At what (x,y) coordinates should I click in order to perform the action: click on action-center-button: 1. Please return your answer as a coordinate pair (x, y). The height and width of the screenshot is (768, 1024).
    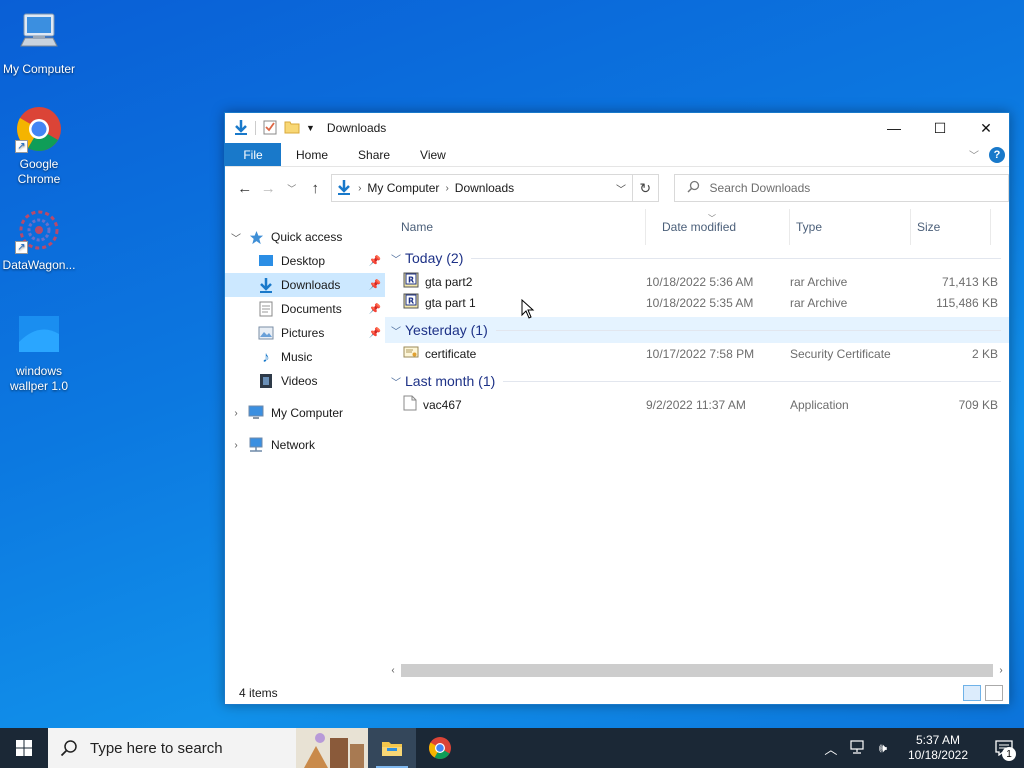
    Looking at the image, I should click on (1004, 748).